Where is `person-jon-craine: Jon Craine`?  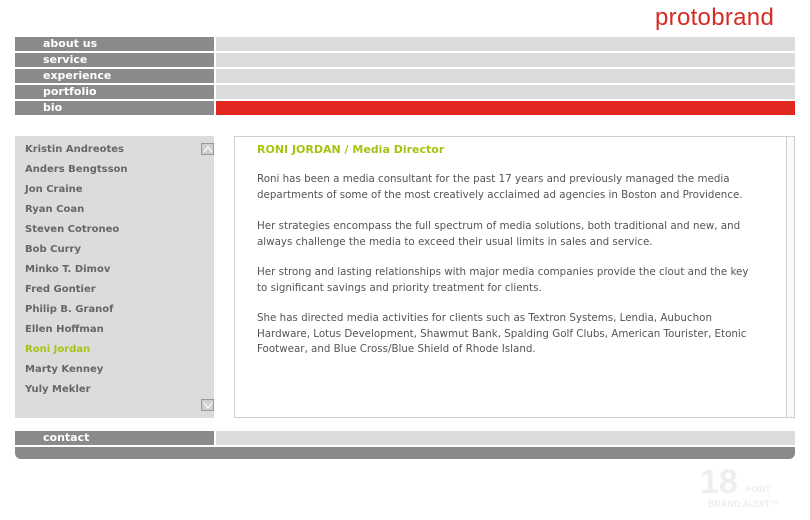
person-jon-craine: Jon Craine is located at coordinates (54, 189).